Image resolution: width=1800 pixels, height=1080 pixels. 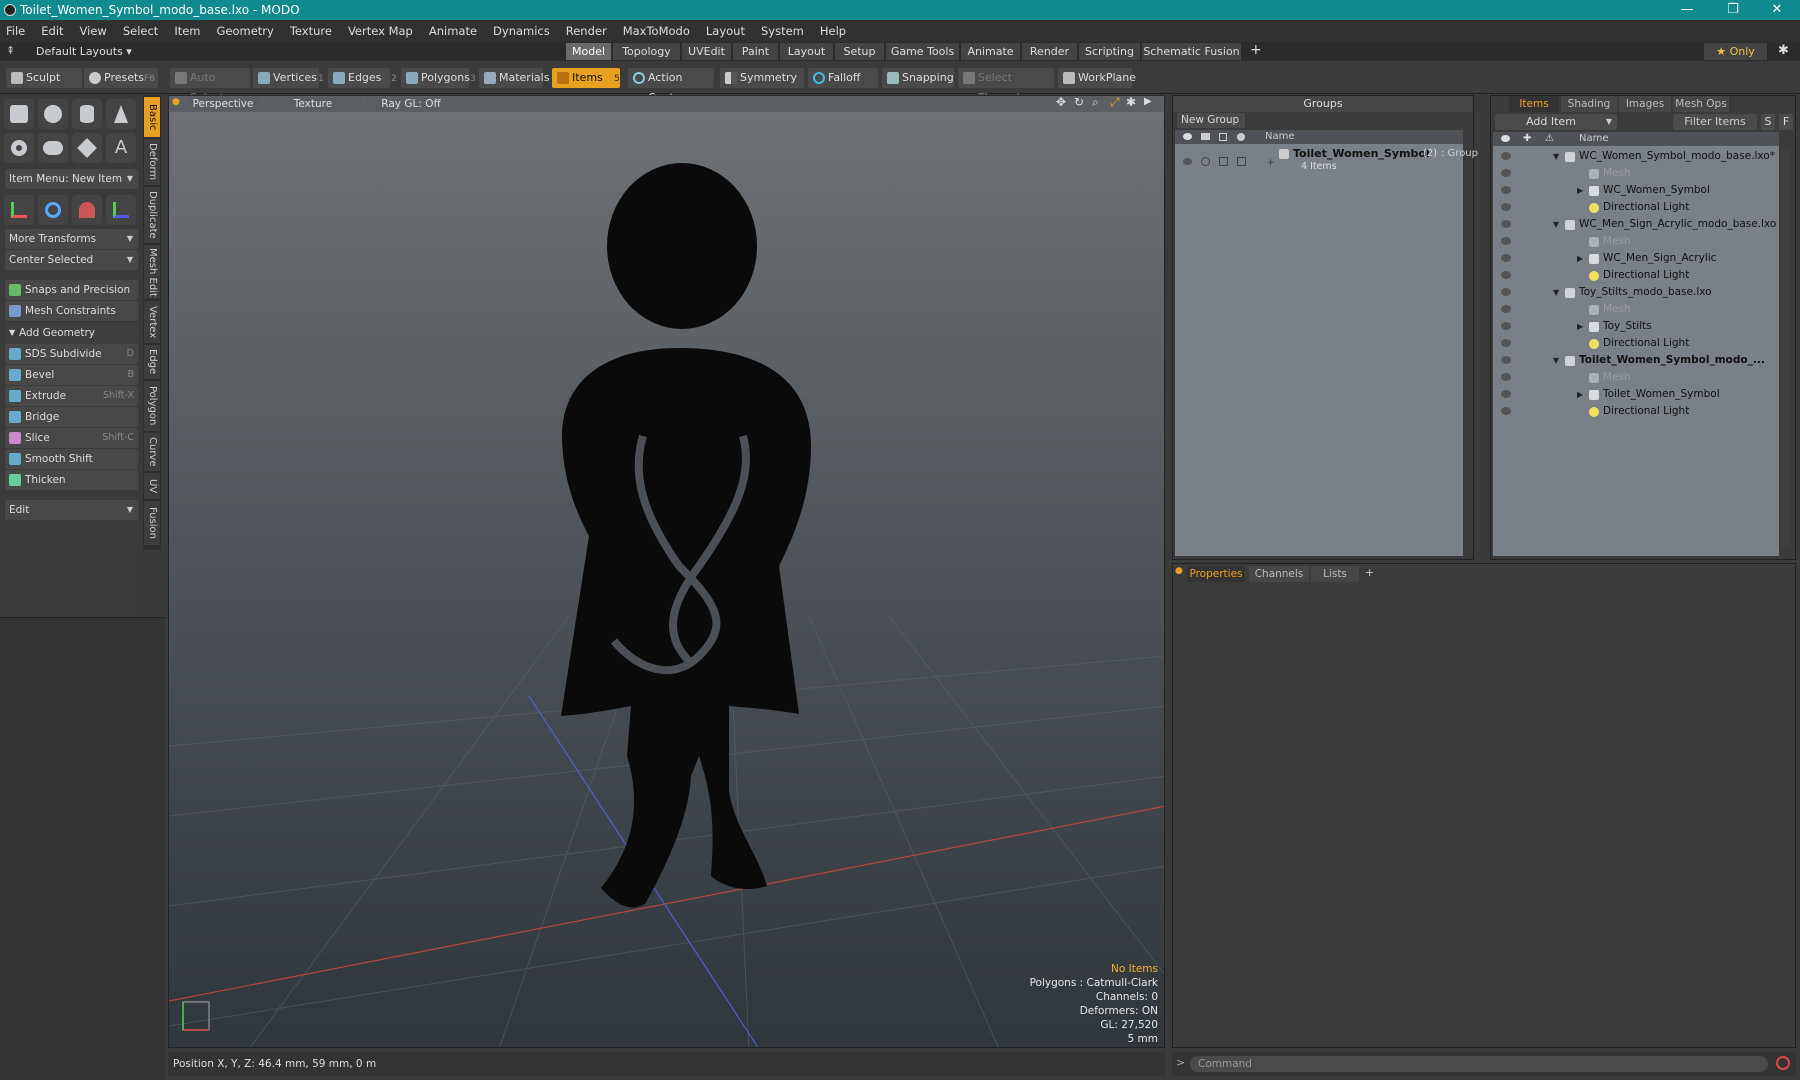 I want to click on new-group-button: New Group, so click(x=1211, y=120).